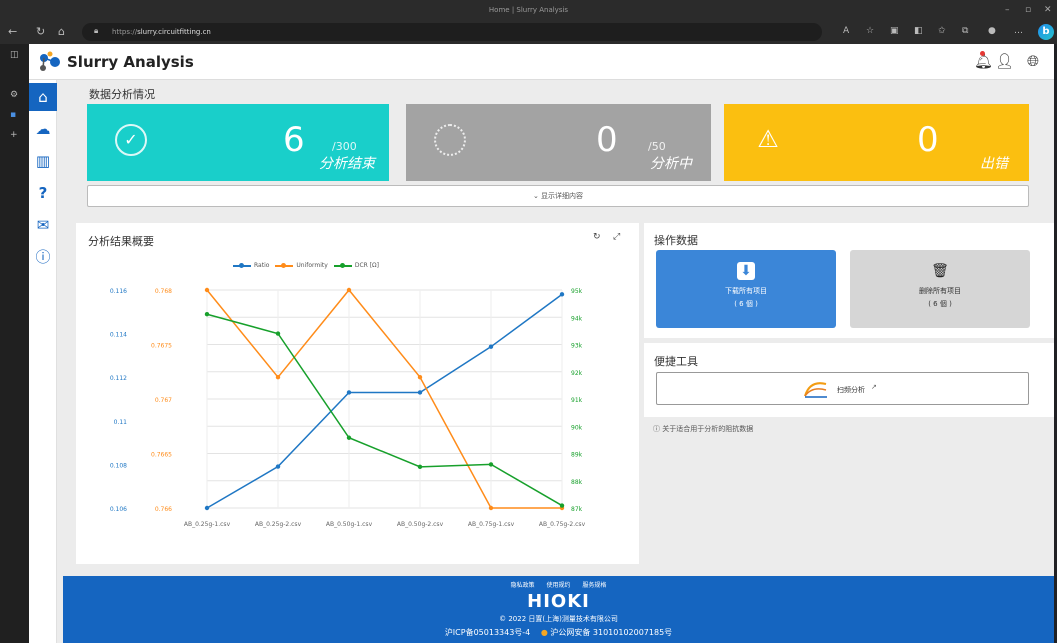 The image size is (1057, 643). I want to click on close-icon: ✕, so click(1048, 10).